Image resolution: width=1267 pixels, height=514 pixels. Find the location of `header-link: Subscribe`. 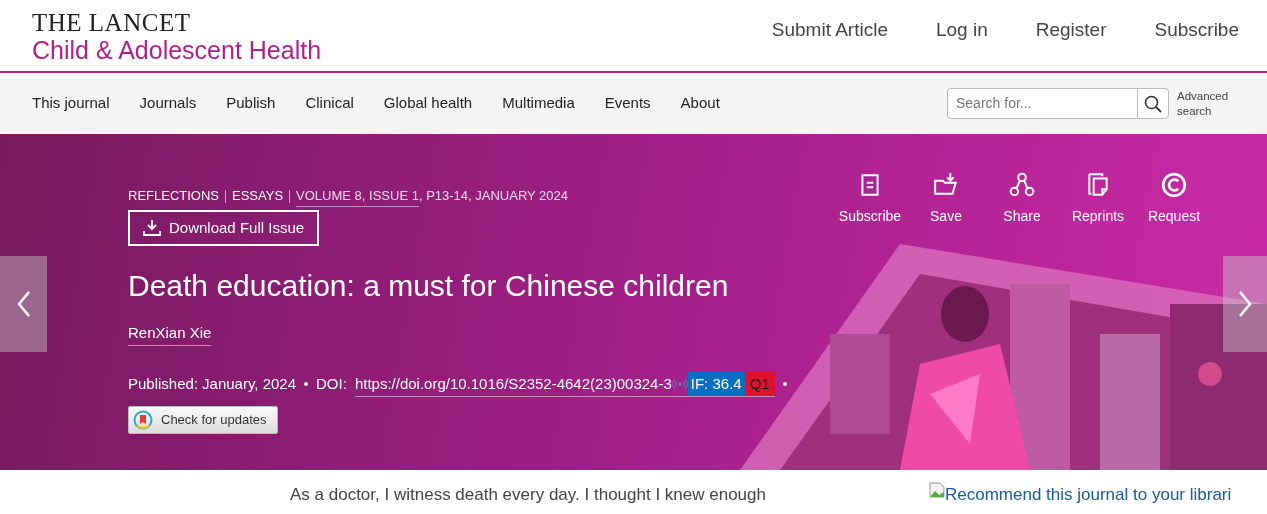

header-link: Subscribe is located at coordinates (1196, 30).